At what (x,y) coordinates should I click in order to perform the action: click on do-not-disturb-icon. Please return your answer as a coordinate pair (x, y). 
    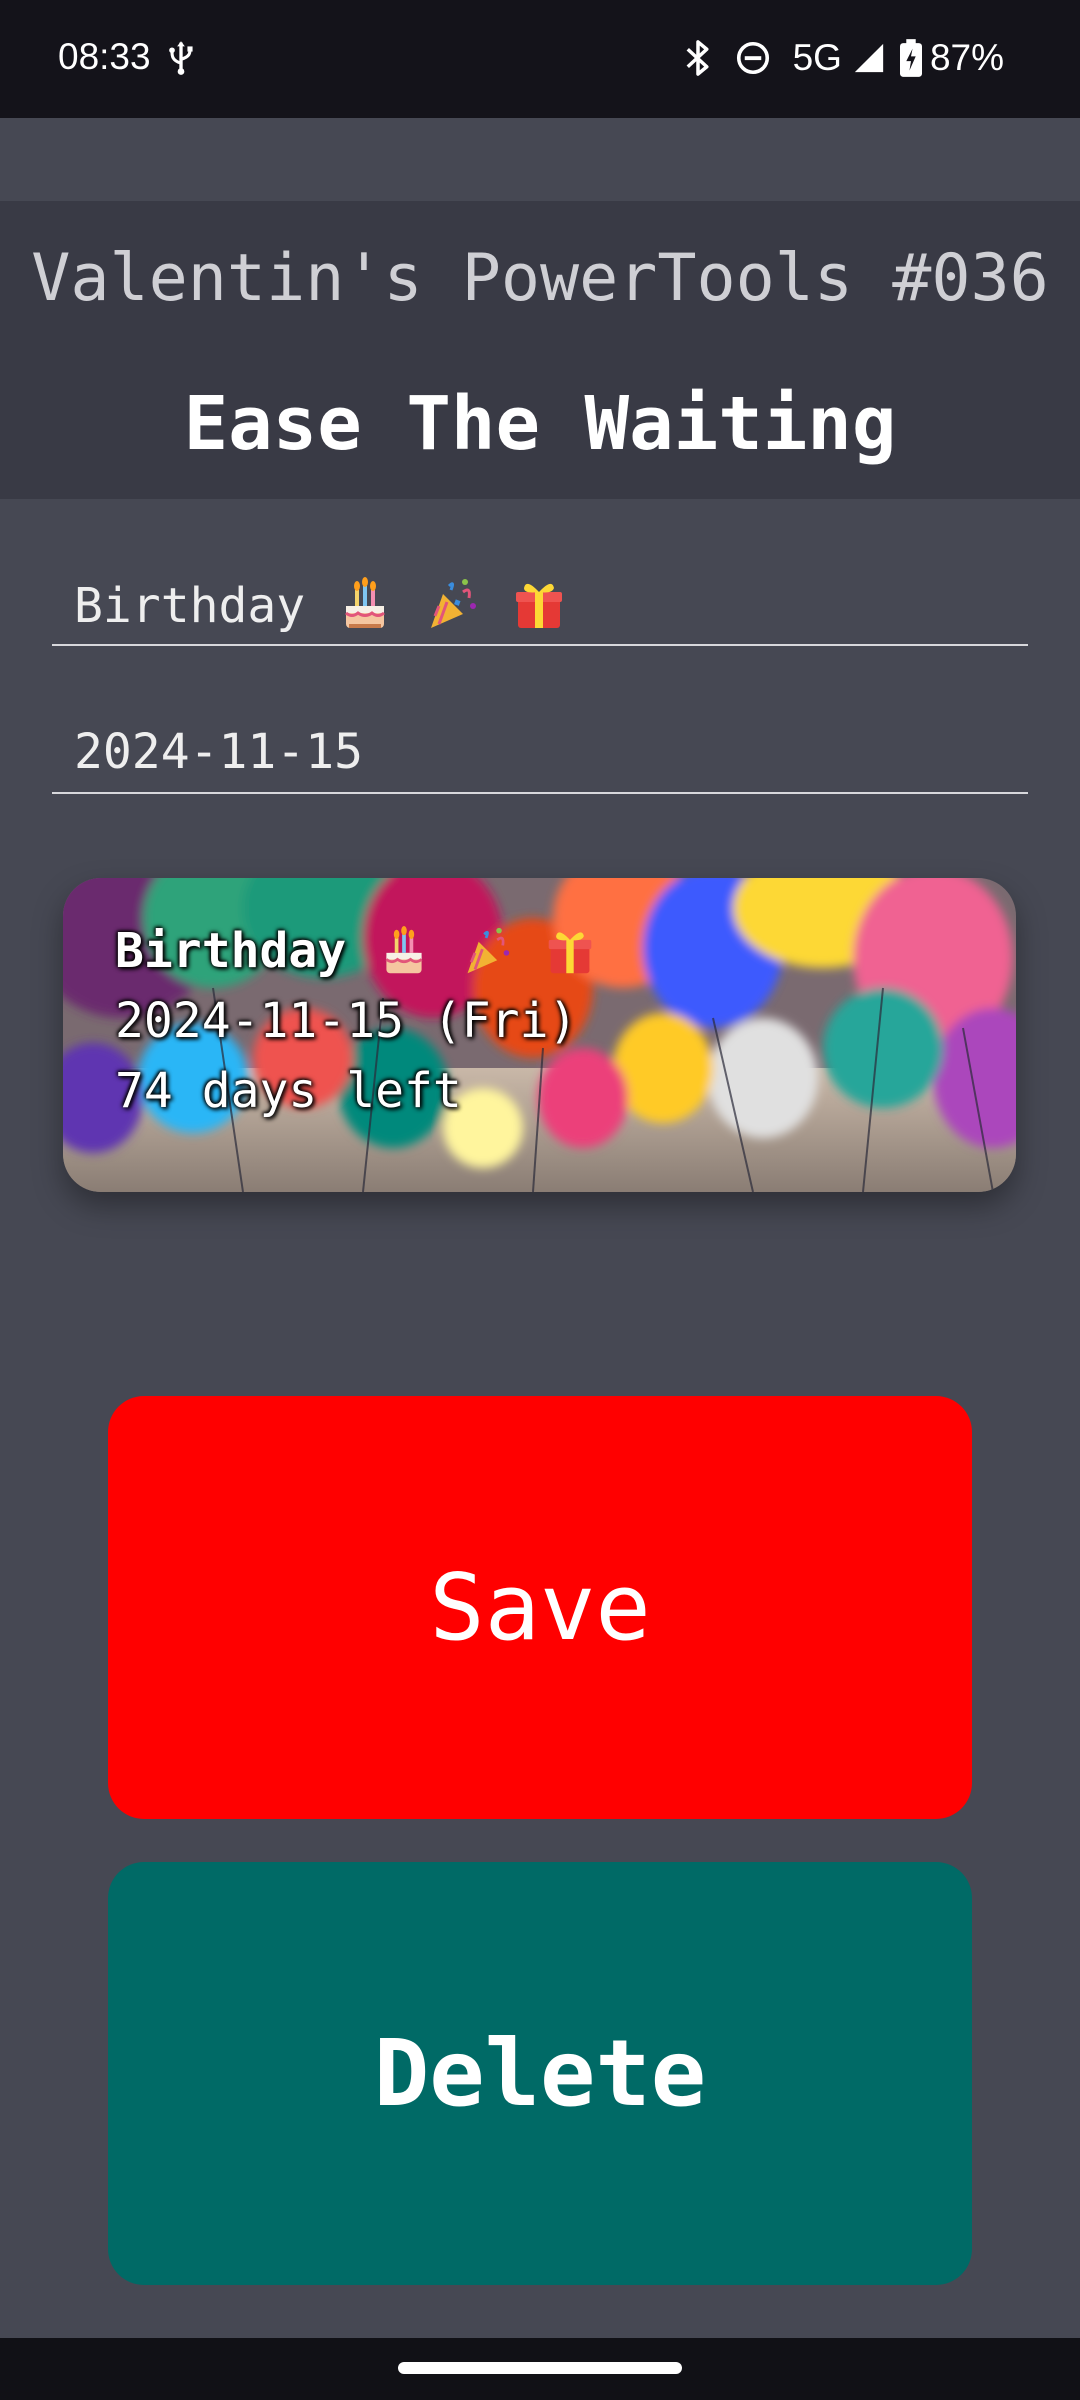
    Looking at the image, I should click on (752, 58).